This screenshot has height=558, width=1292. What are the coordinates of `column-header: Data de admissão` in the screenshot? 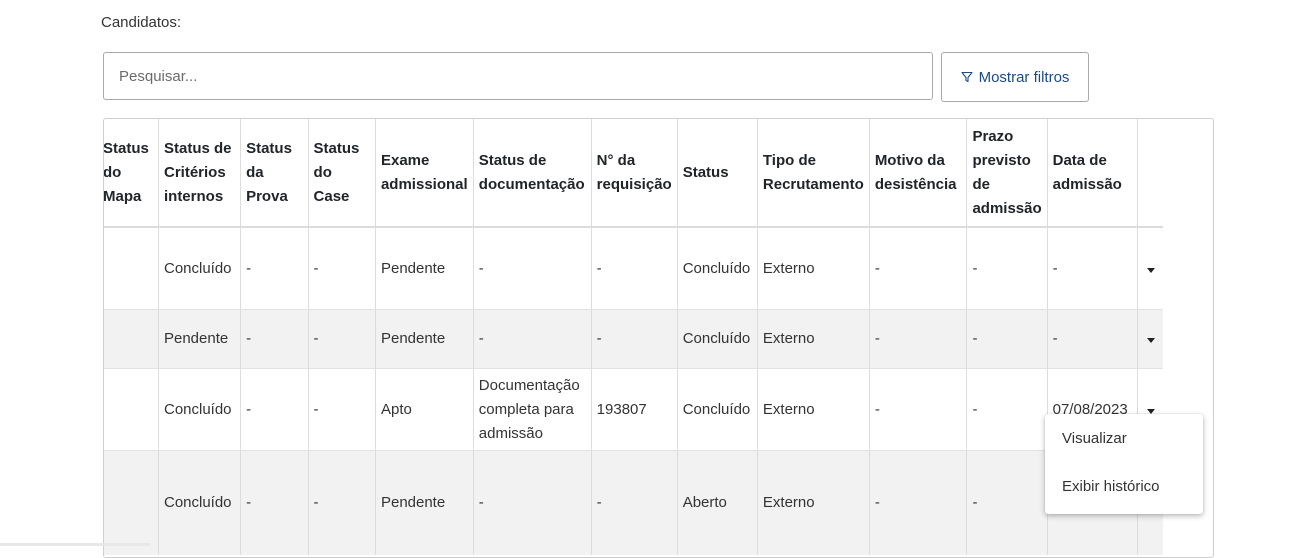 It's located at (1093, 173).